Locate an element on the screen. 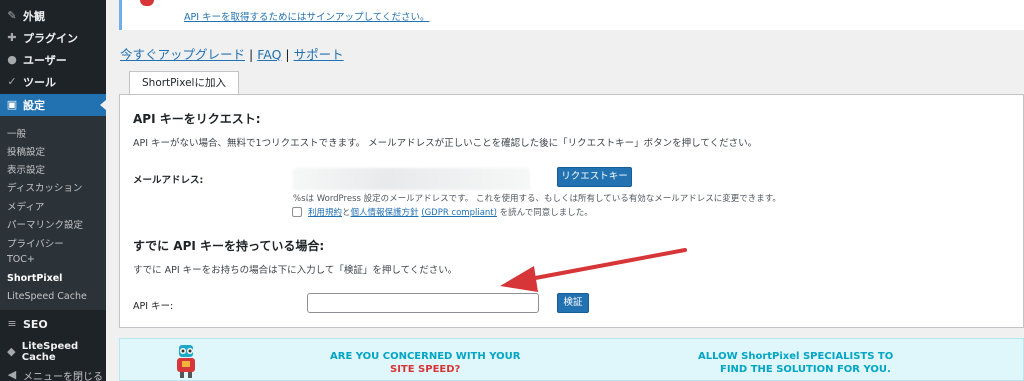 This screenshot has height=381, width=1024. menu-plugins: ✚ プラグイン is located at coordinates (53, 38).